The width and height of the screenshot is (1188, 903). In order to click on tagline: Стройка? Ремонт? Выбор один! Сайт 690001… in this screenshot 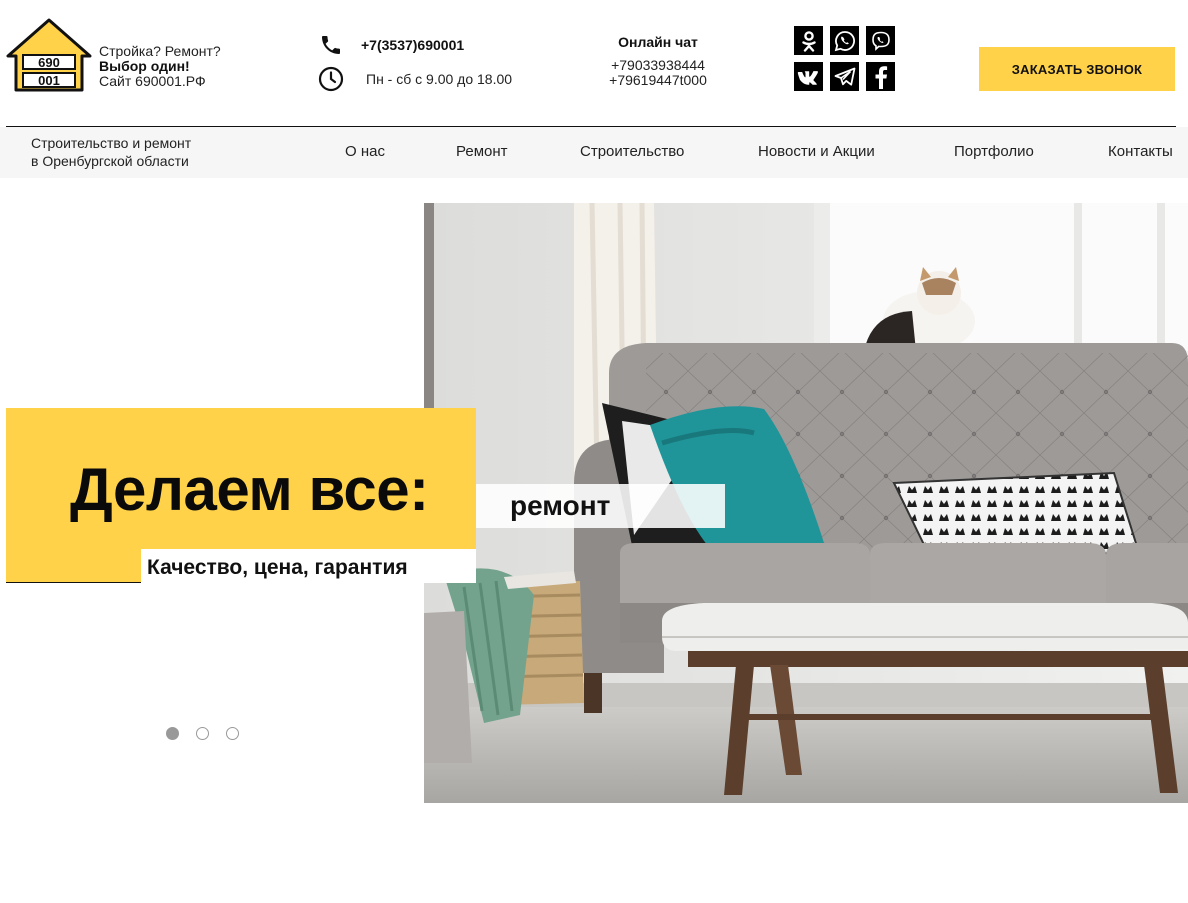, I will do `click(160, 66)`.